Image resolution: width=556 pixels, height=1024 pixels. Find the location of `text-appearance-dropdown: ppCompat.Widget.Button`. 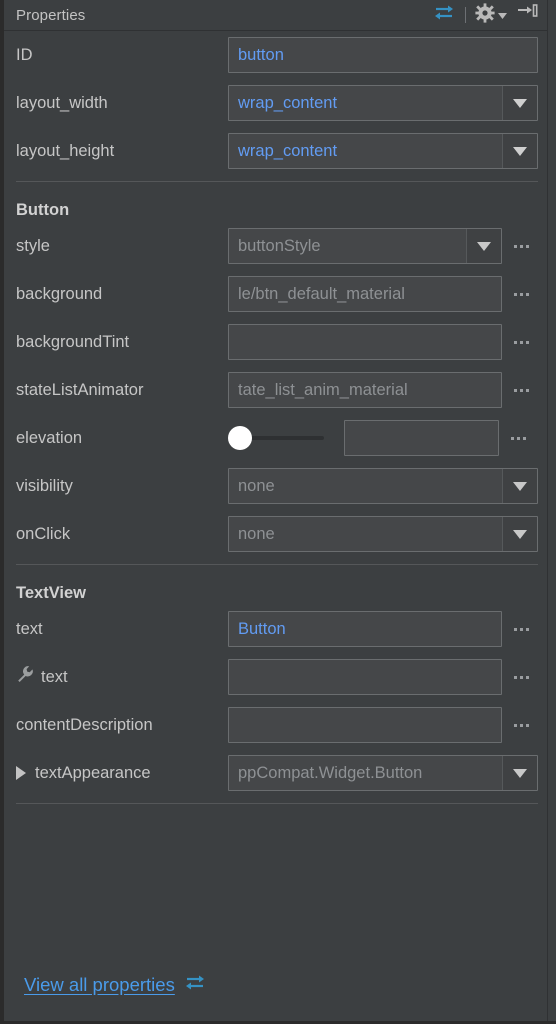

text-appearance-dropdown: ppCompat.Widget.Button is located at coordinates (383, 773).